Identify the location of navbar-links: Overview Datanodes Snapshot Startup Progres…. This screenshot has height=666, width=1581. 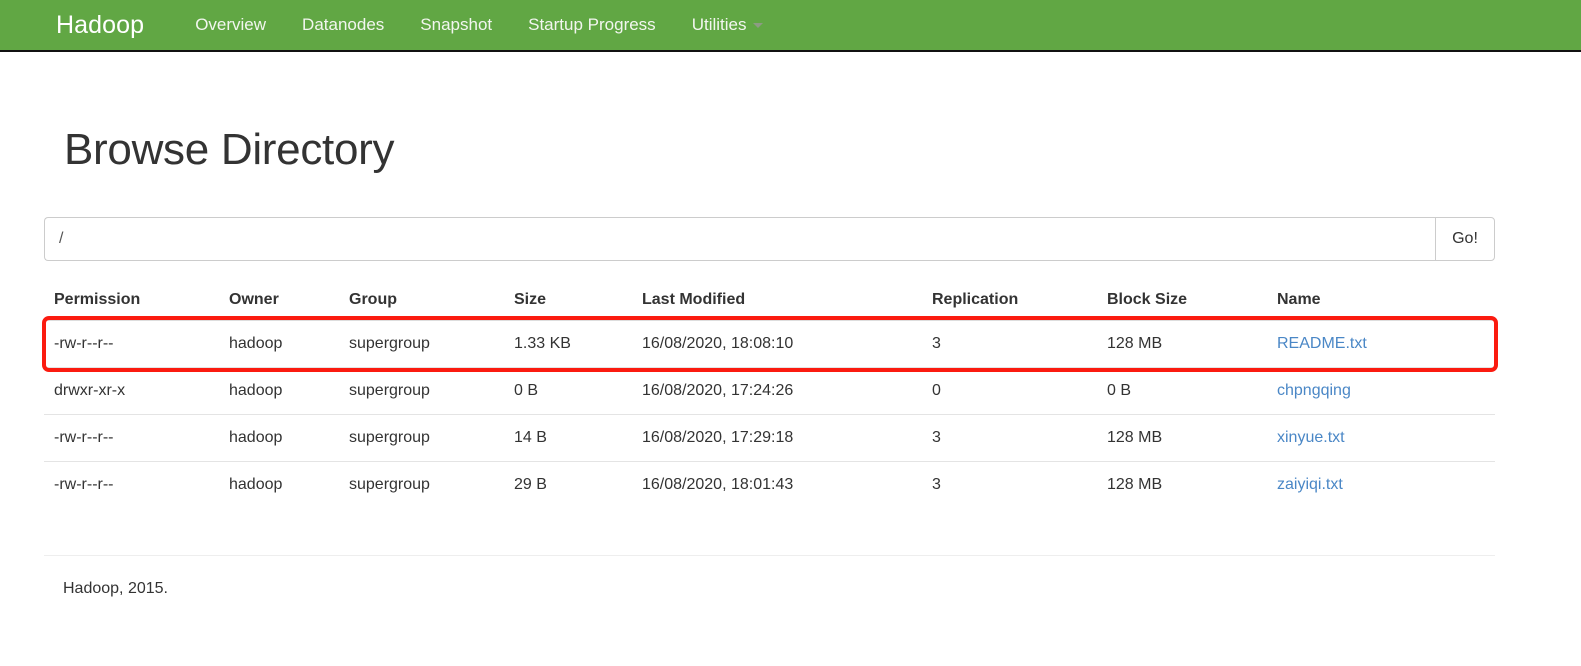
(479, 25).